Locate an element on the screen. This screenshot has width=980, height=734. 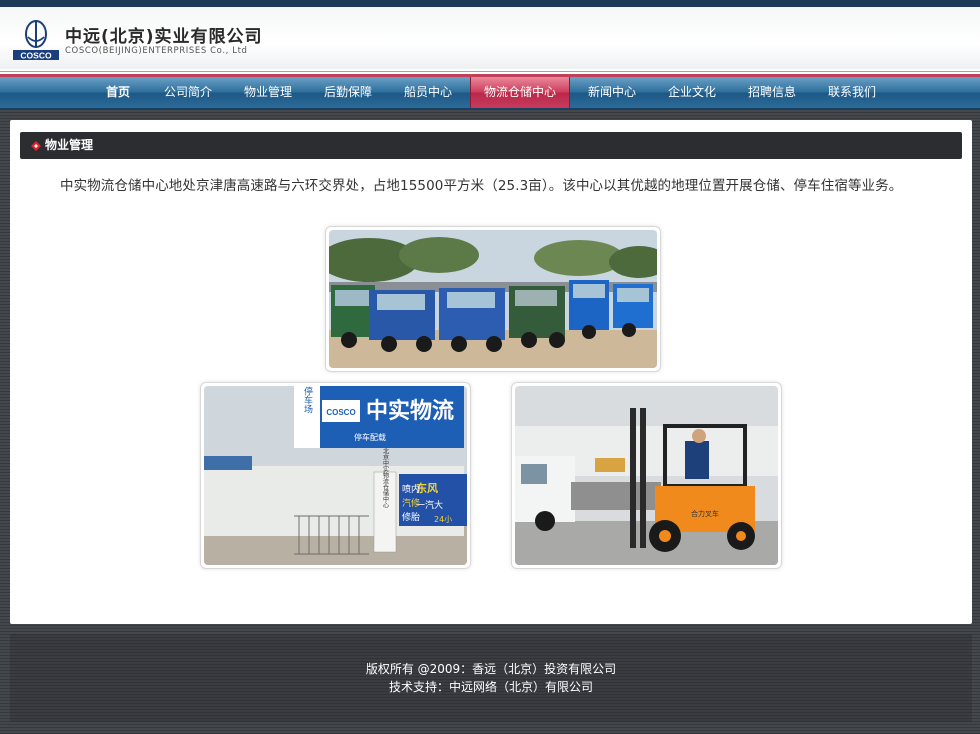
section-header: 物业管理 is located at coordinates (491, 145).